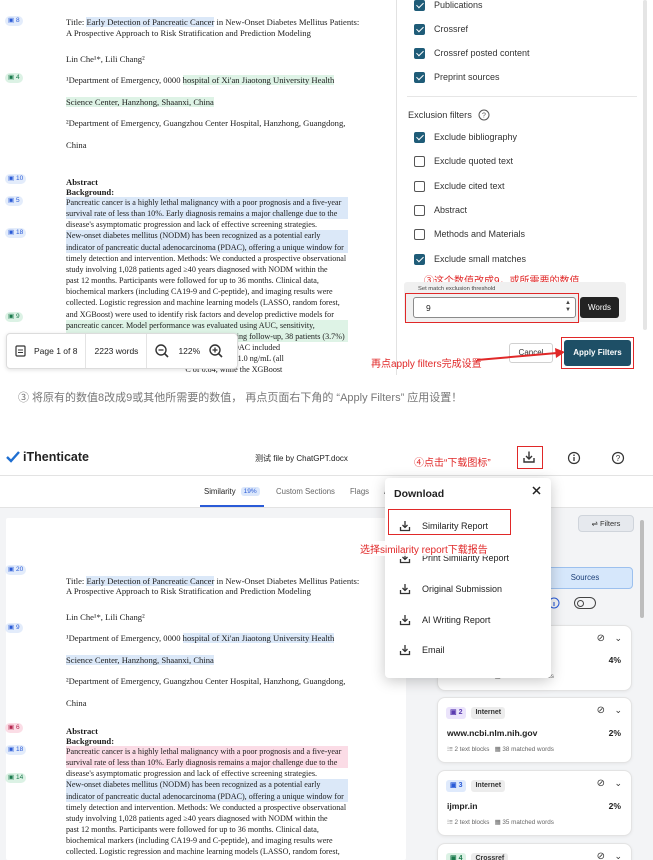 The height and width of the screenshot is (860, 653). Describe the element at coordinates (457, 77) in the screenshot. I see `filter-preprint: Preprint sources` at that location.